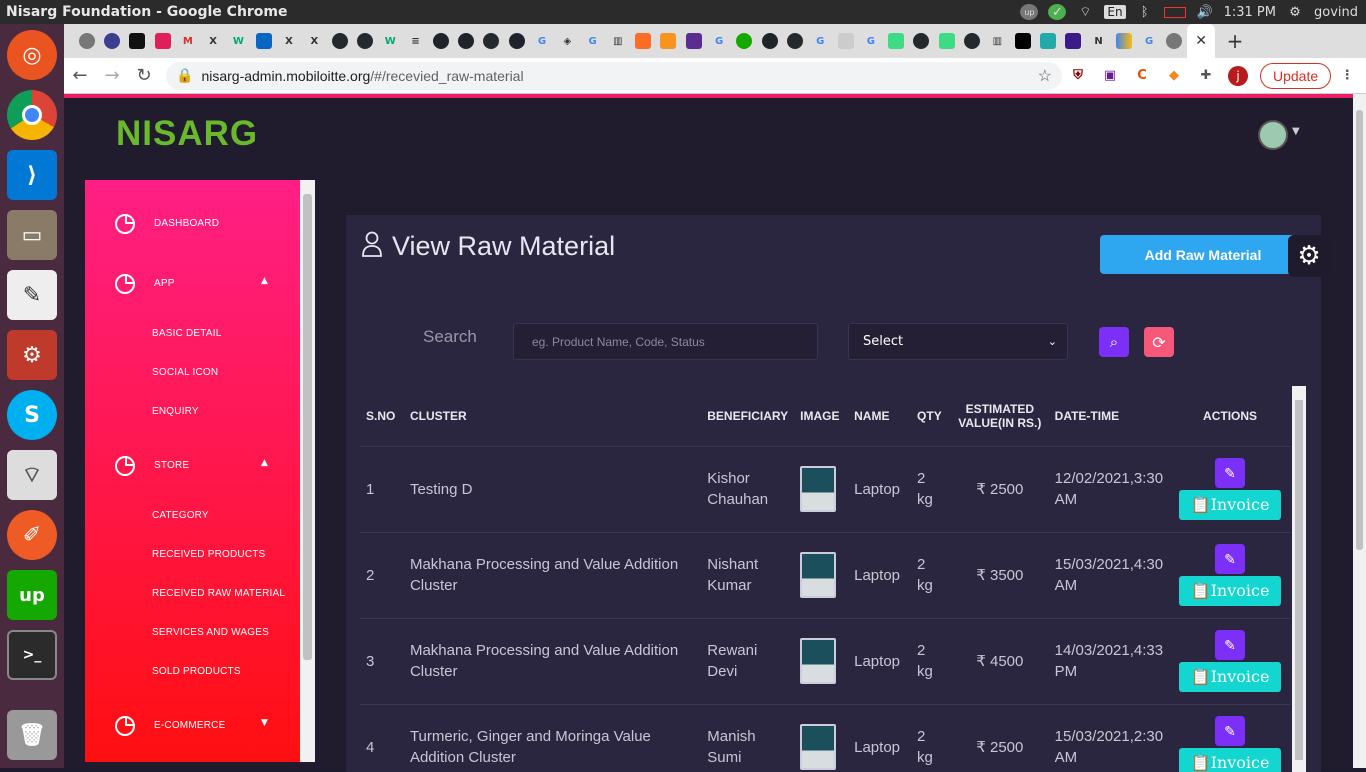  Describe the element at coordinates (1296, 75) in the screenshot. I see `update-button: Update` at that location.